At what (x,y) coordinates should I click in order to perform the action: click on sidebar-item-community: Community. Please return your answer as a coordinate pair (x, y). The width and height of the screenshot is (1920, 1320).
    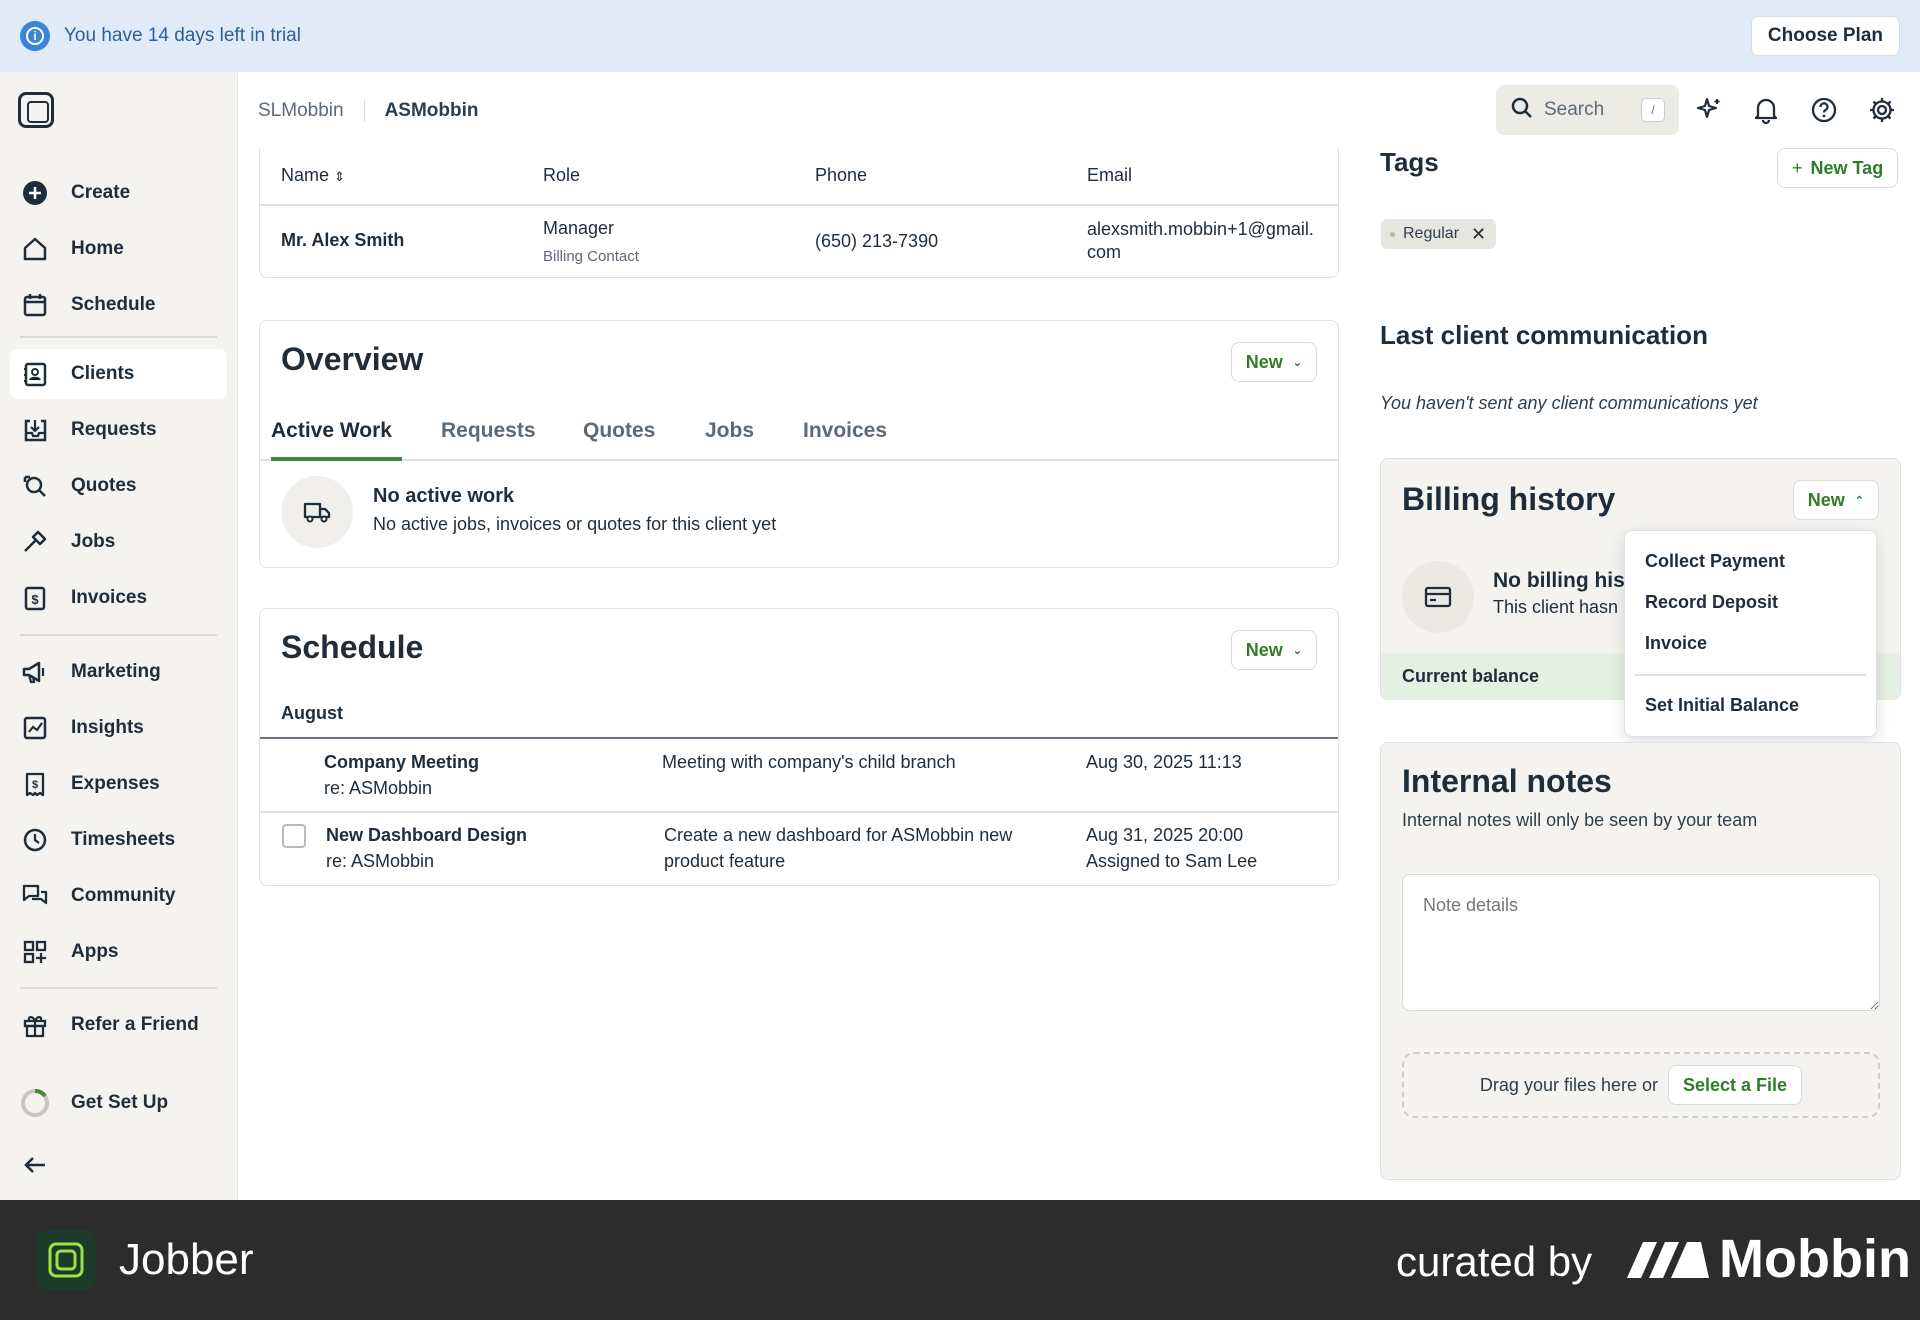
    Looking at the image, I should click on (118, 896).